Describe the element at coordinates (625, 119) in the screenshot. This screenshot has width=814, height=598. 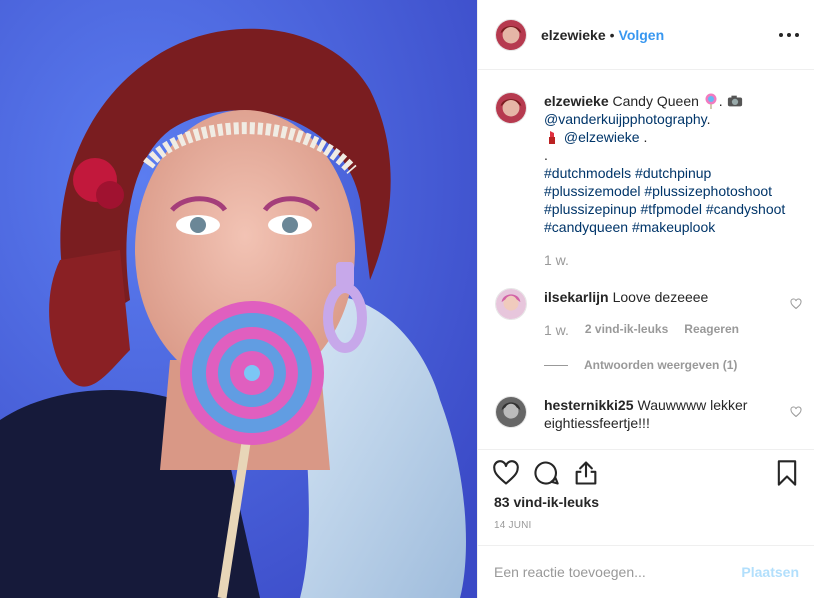
I see `photographer-mention: @vanderkuijpphotography` at that location.